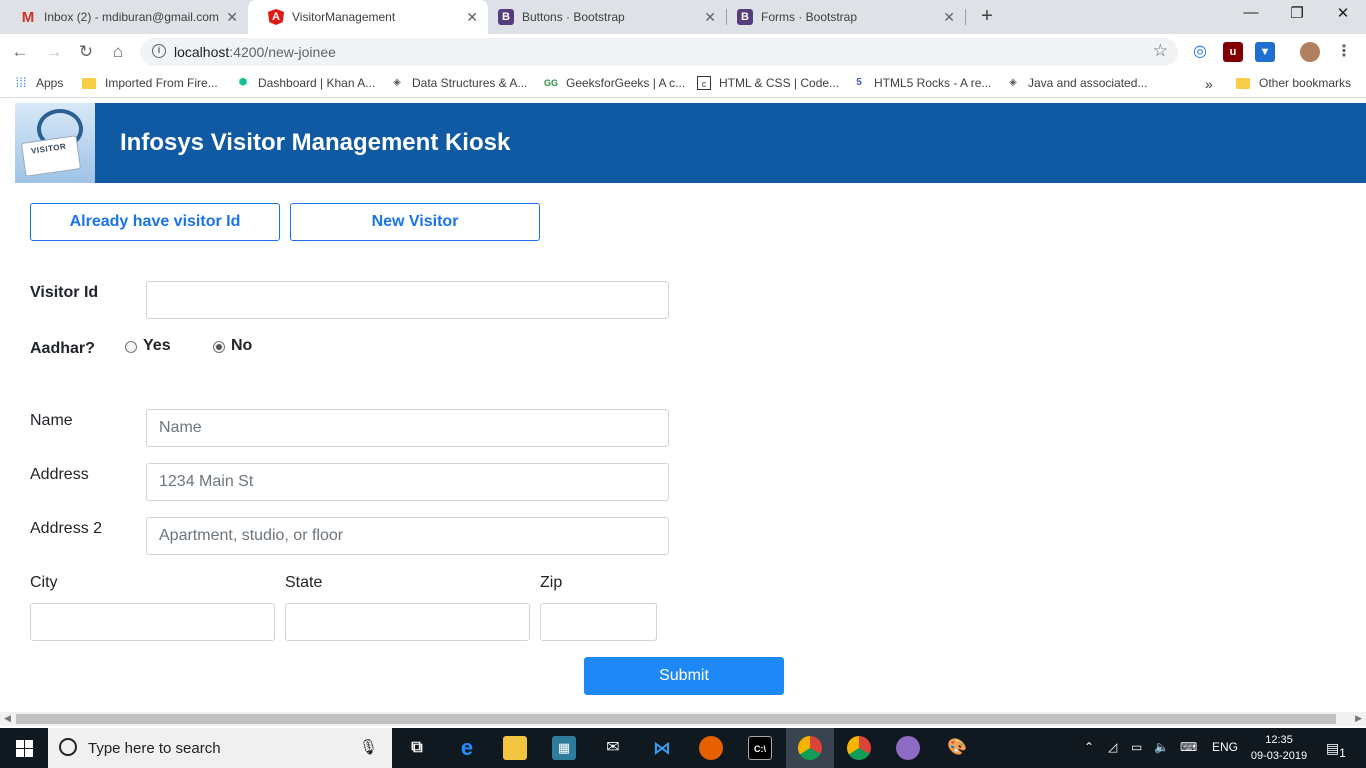 Image resolution: width=1366 pixels, height=768 pixels. What do you see at coordinates (219, 347) in the screenshot?
I see `aadhar-no-radio` at bounding box center [219, 347].